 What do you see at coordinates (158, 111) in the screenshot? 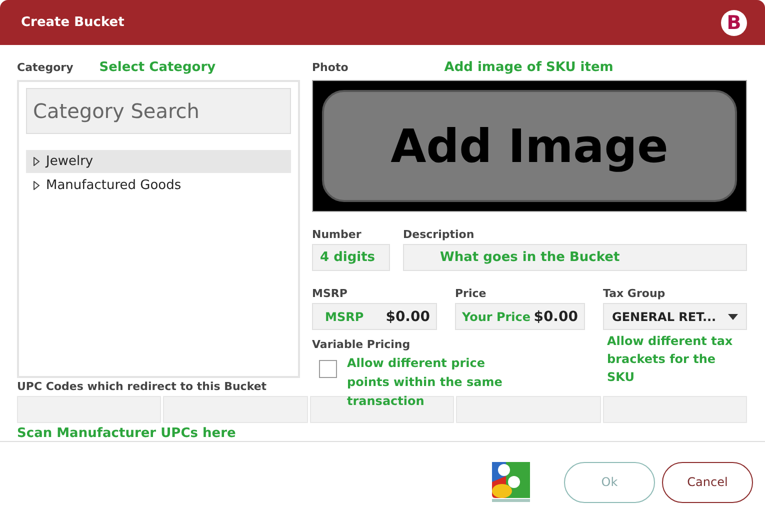
I see `search-field: Category Search` at bounding box center [158, 111].